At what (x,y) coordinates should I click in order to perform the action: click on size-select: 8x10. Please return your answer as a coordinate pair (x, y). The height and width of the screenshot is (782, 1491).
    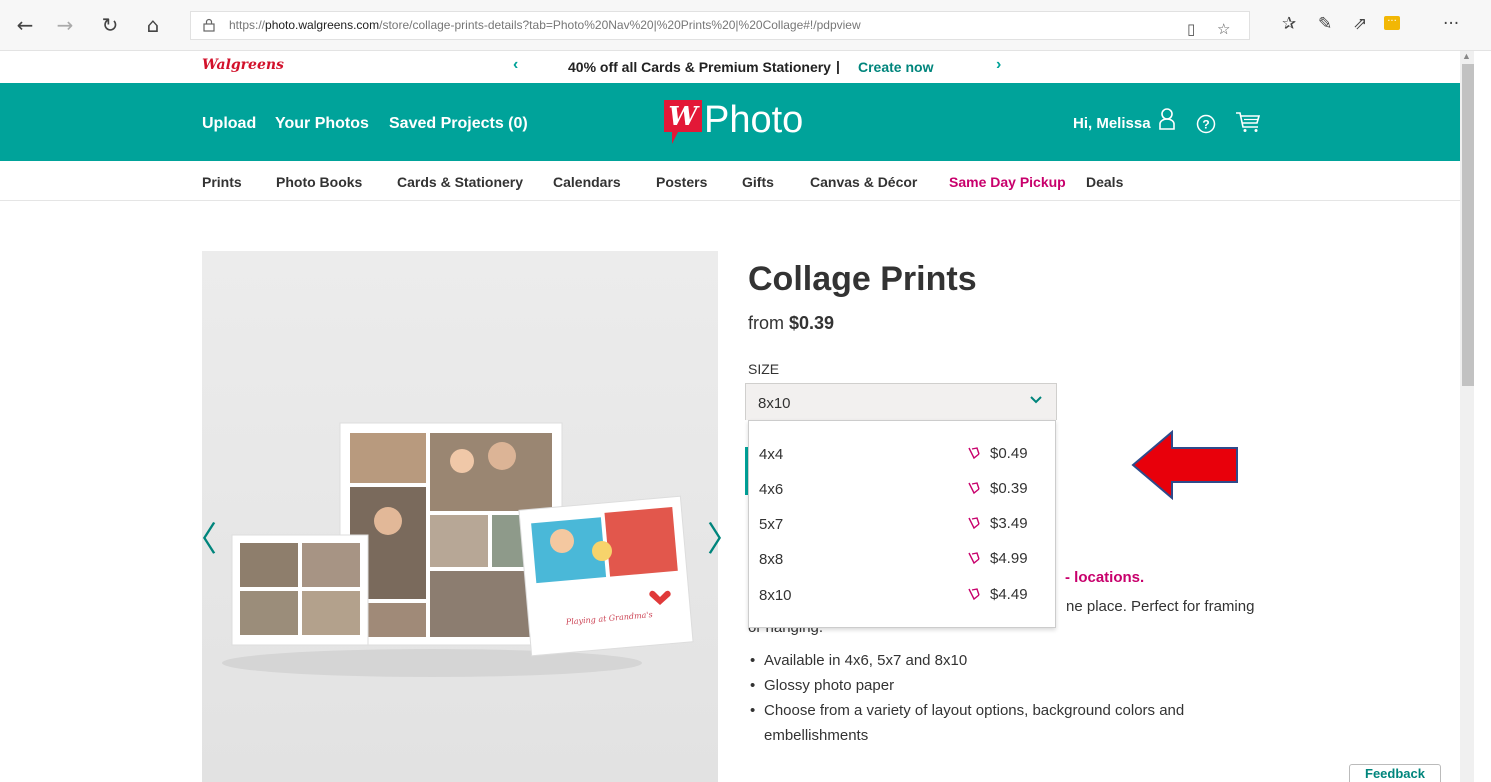
    Looking at the image, I should click on (901, 401).